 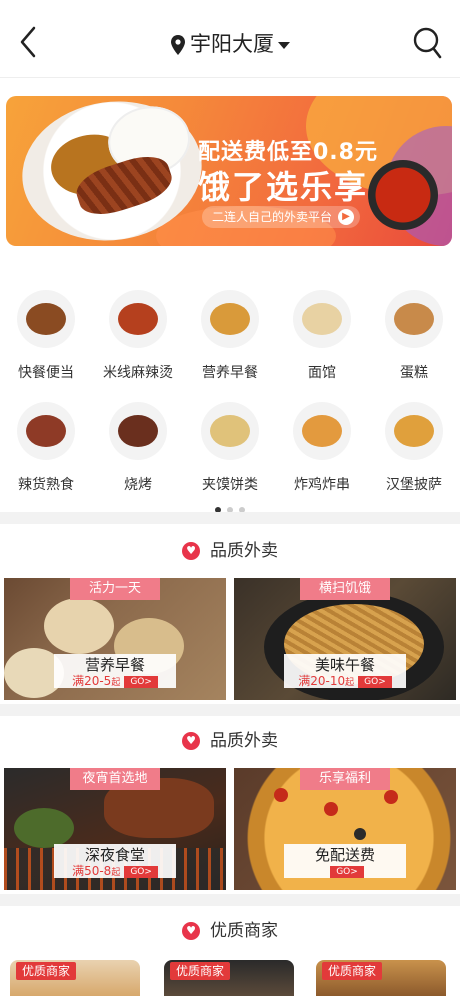 What do you see at coordinates (414, 485) in the screenshot?
I see `category-label: 汉堡披萨` at bounding box center [414, 485].